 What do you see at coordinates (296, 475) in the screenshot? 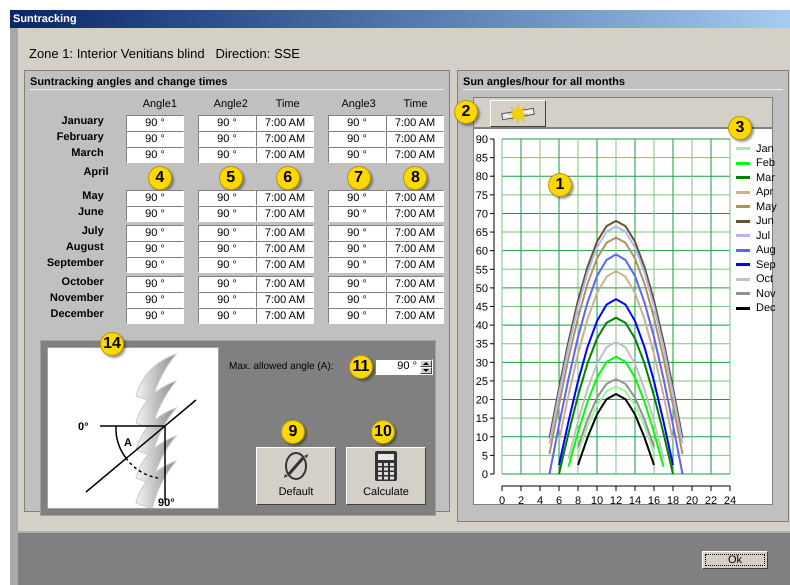
I see `default-button: Default` at bounding box center [296, 475].